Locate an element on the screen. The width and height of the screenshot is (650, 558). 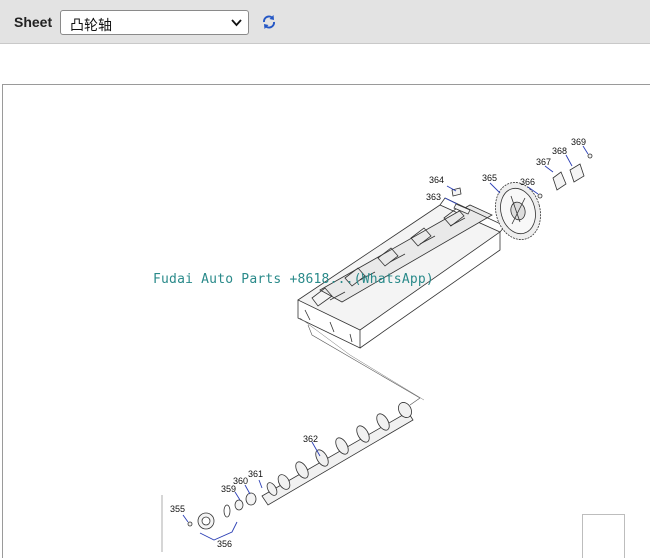
camshaft is located at coordinates (337, 454).